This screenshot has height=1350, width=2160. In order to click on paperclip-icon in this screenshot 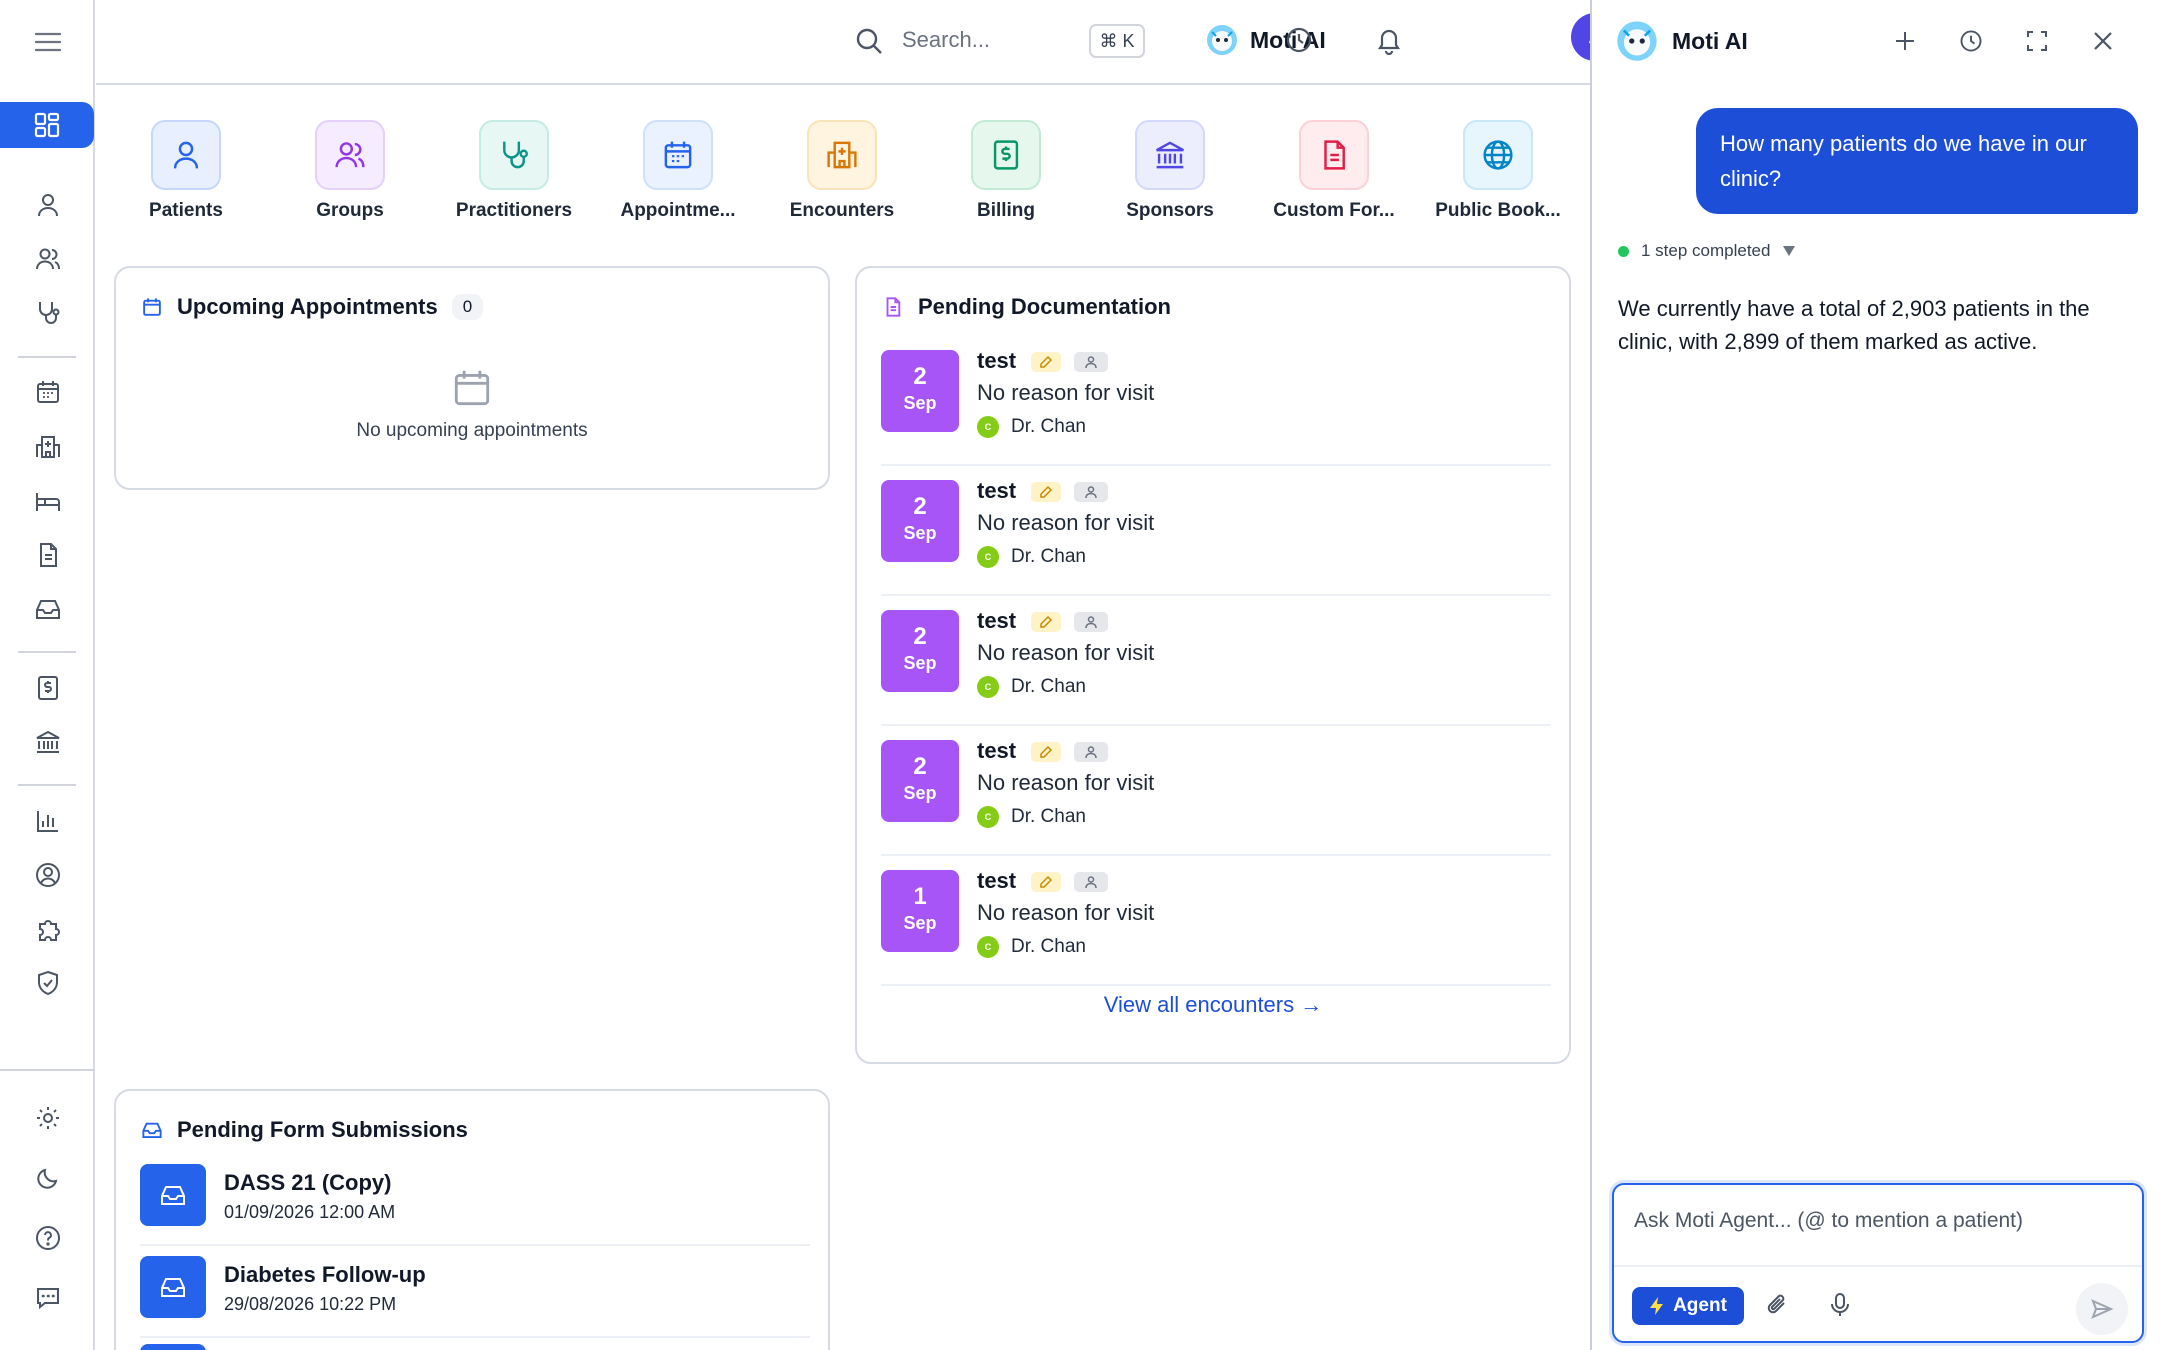, I will do `click(1778, 1305)`.